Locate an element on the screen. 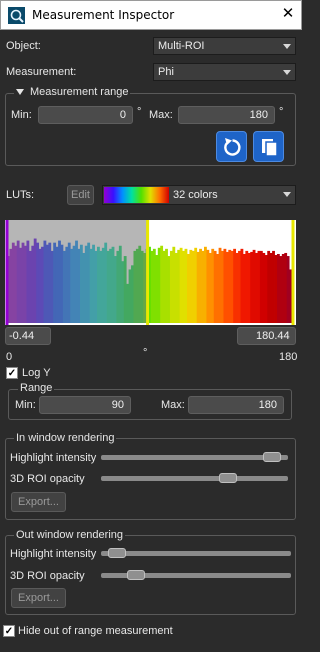 The image size is (320, 652). range2-min-label: Min: is located at coordinates (25, 405).